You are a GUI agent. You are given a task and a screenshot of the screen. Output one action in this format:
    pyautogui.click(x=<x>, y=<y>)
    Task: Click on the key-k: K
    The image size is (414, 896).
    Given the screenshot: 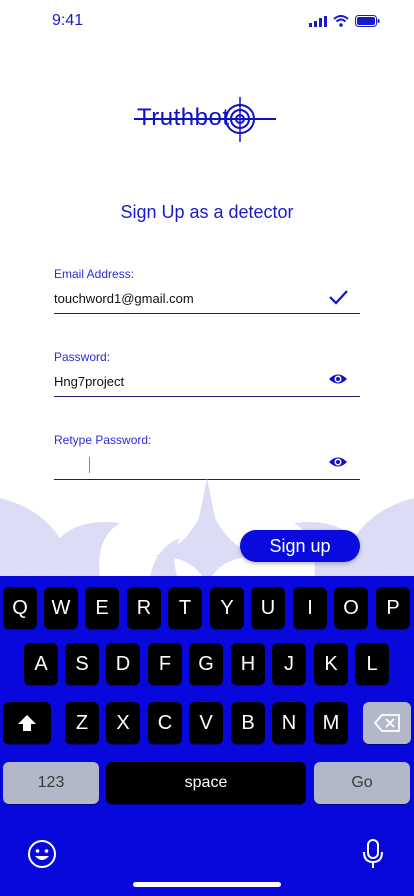 What is the action you would take?
    pyautogui.click(x=331, y=664)
    